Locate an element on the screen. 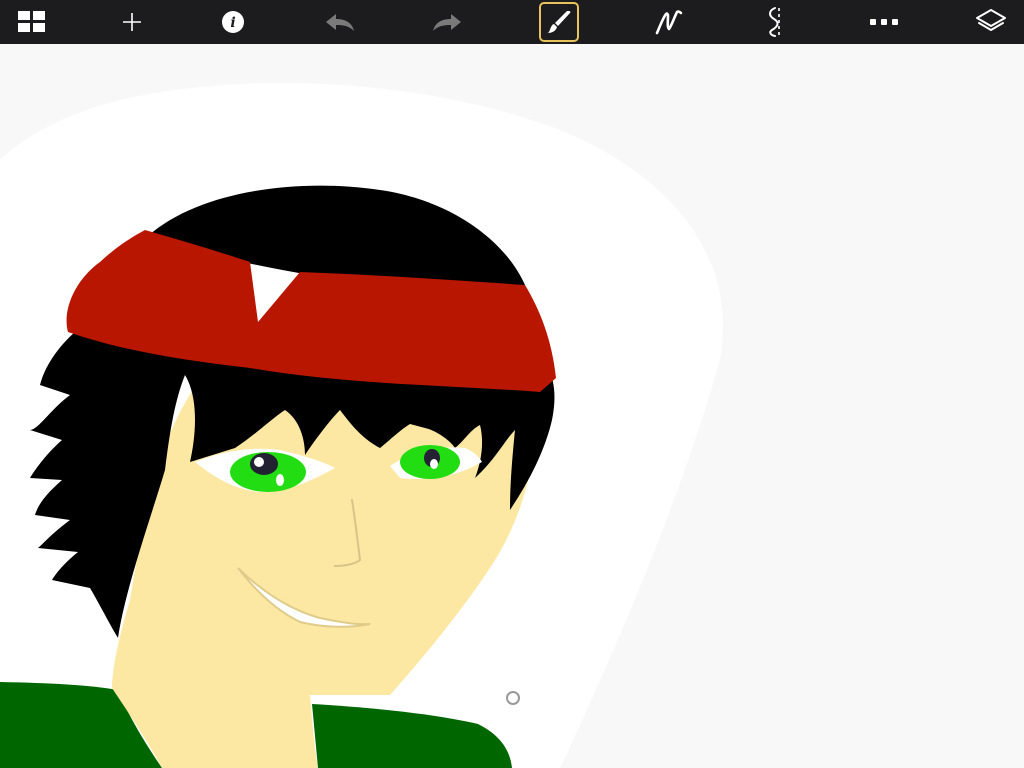 This screenshot has height=768, width=1024. more-options-button is located at coordinates (884, 22).